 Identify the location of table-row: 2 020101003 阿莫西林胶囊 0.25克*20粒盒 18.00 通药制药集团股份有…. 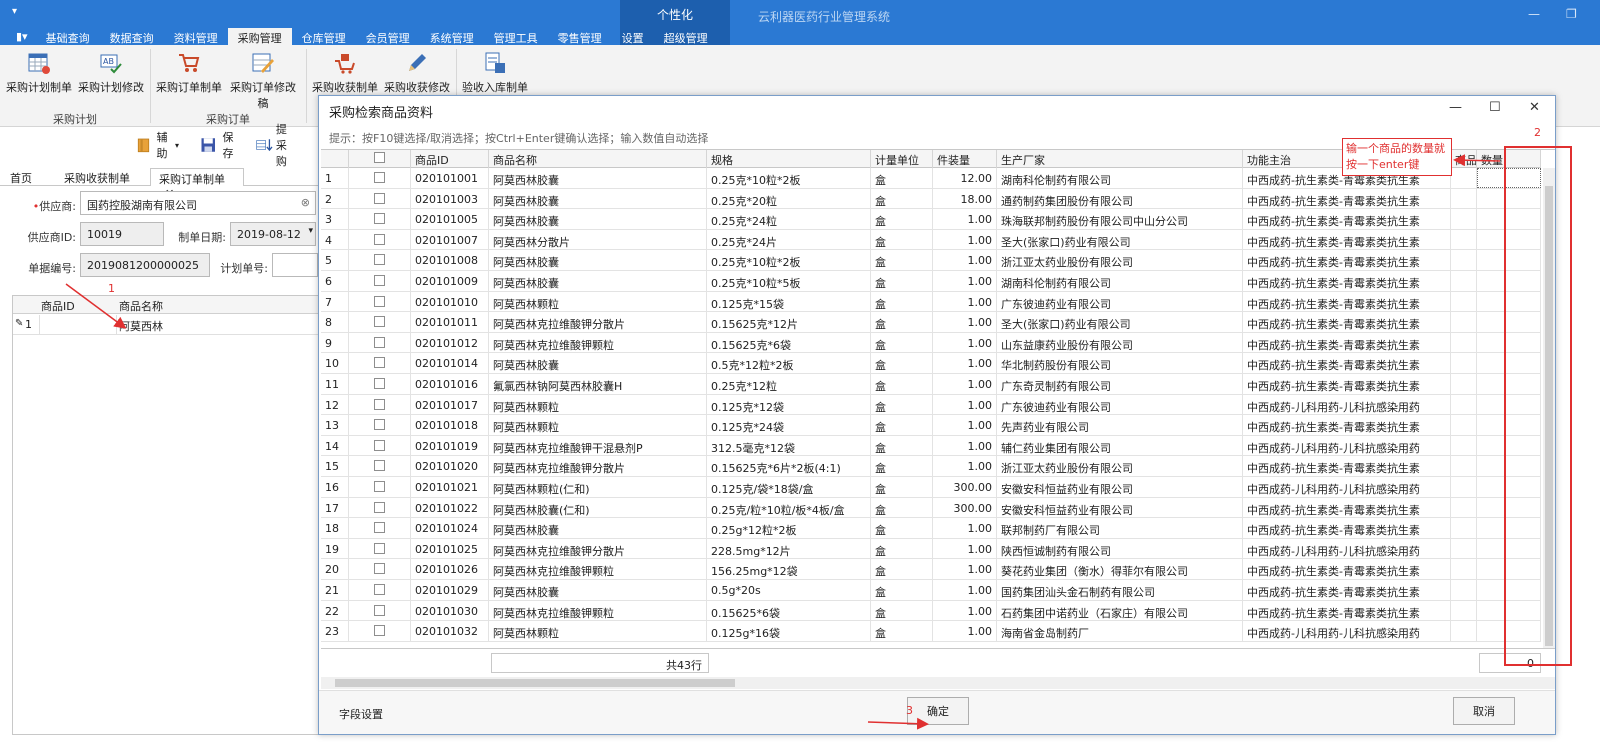
(931, 199).